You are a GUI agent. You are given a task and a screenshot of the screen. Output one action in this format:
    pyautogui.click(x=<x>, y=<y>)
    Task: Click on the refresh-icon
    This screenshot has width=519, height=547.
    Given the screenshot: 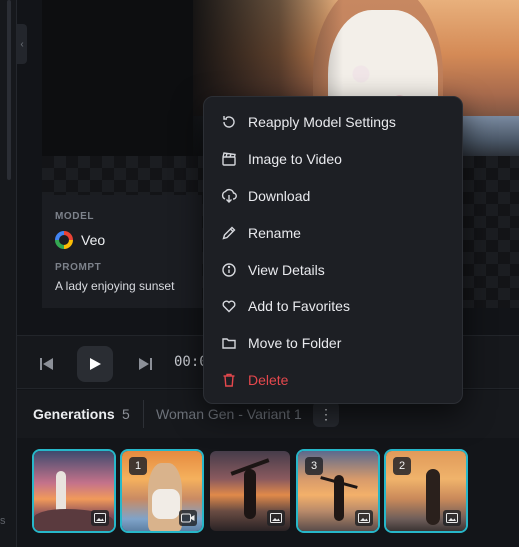 What is the action you would take?
    pyautogui.click(x=229, y=122)
    